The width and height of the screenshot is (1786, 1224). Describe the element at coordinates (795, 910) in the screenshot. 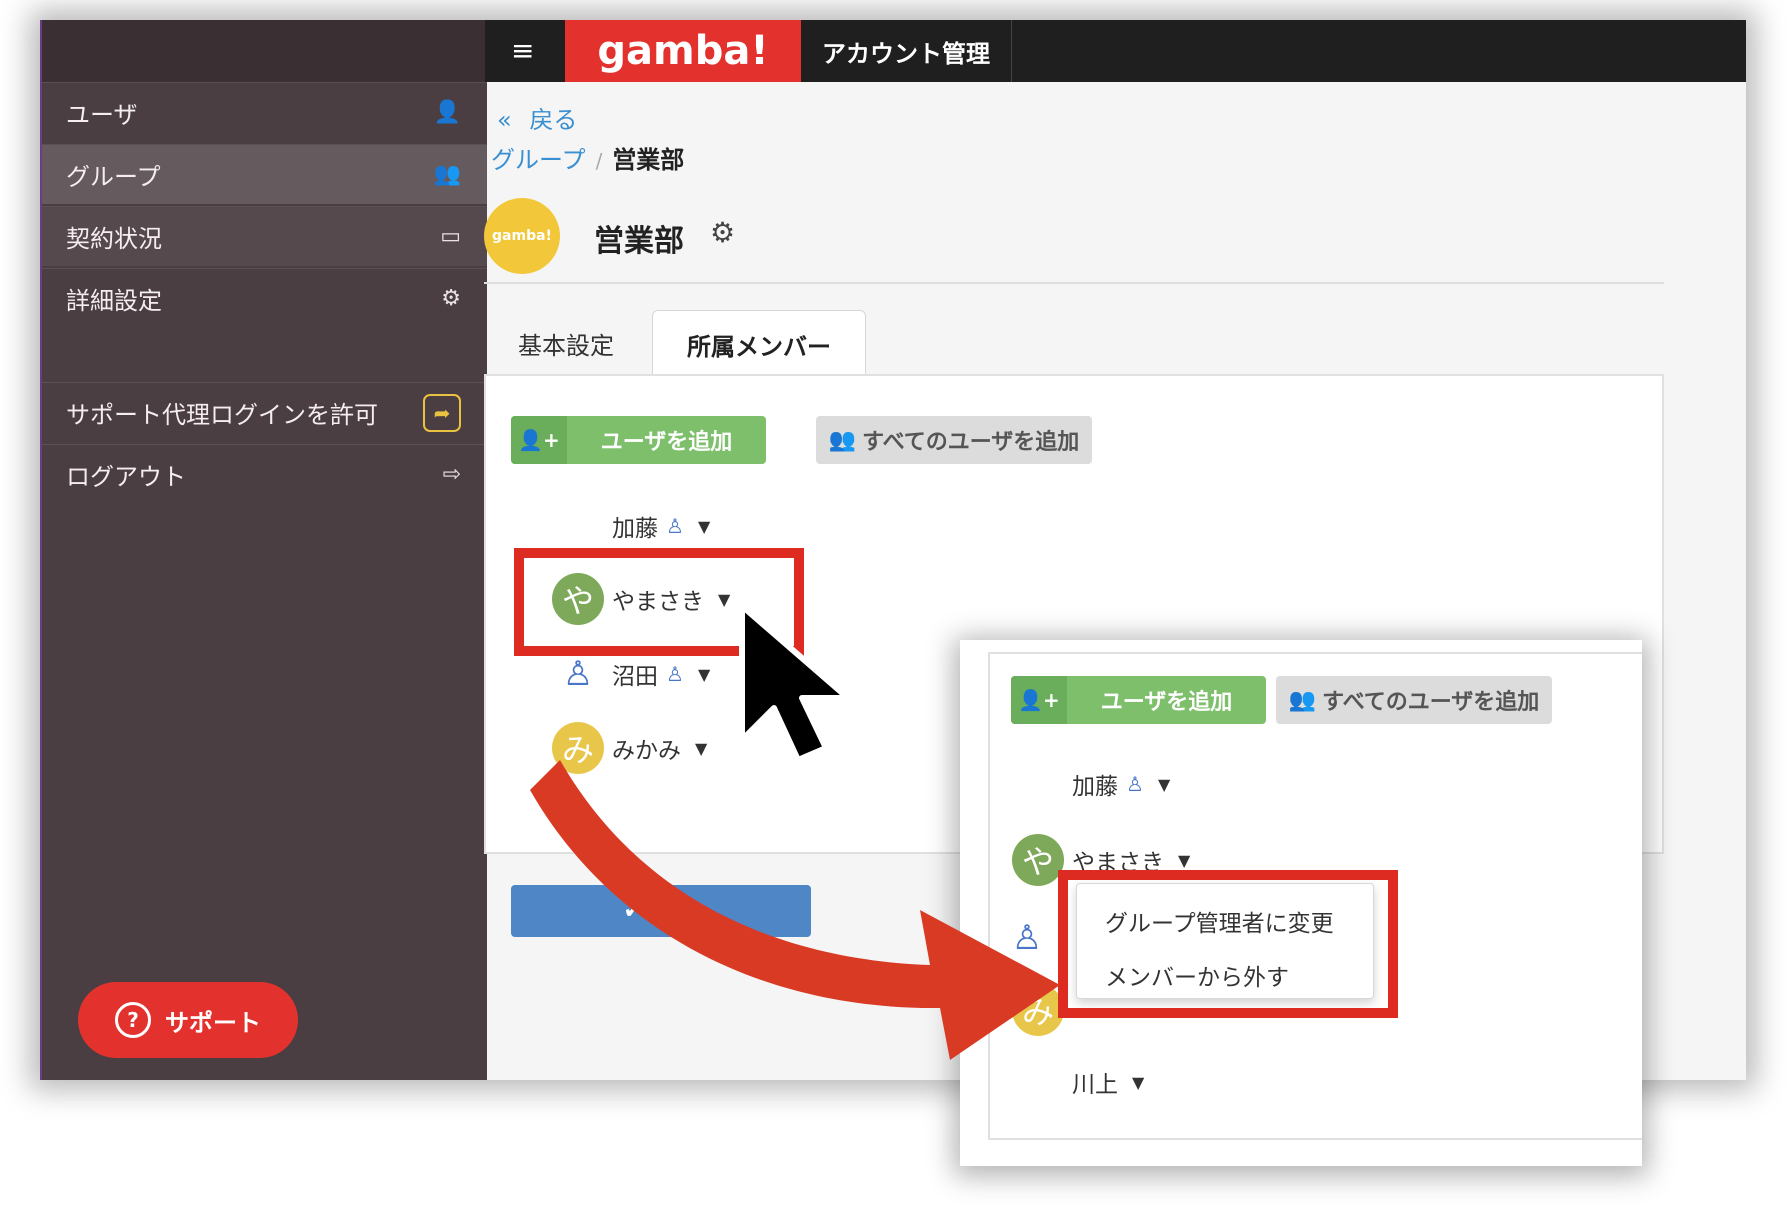

I see `red-arrow-icon` at that location.